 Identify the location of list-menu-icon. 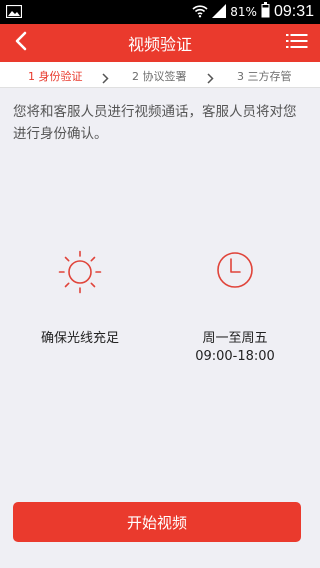
(297, 43).